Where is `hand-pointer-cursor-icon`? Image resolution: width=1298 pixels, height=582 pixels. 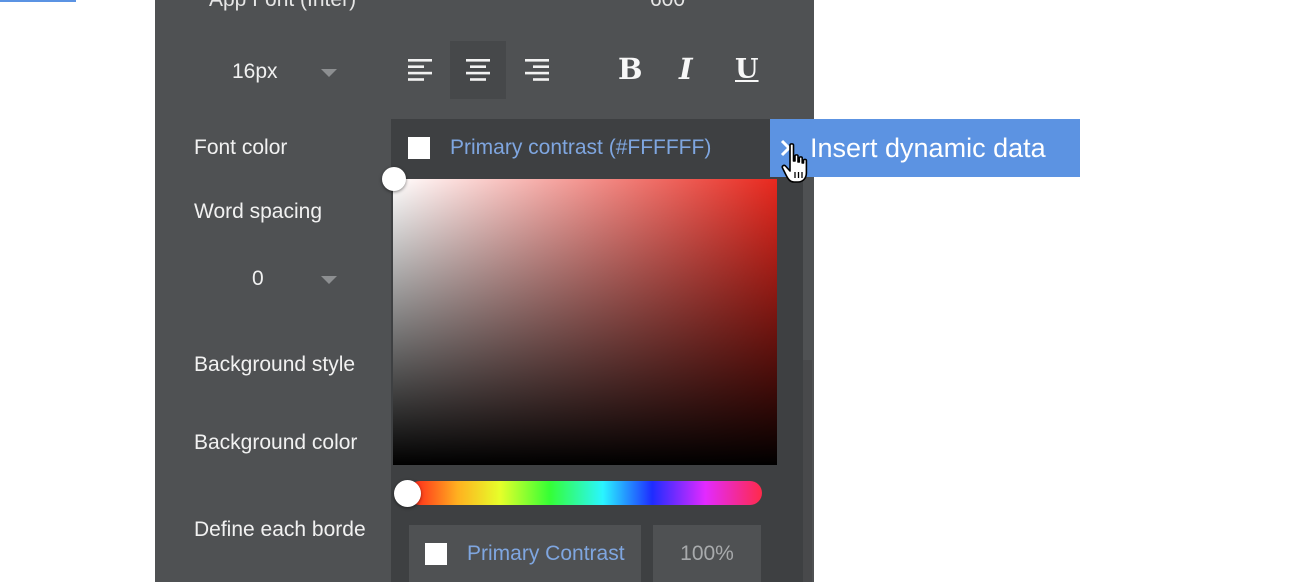 hand-pointer-cursor-icon is located at coordinates (794, 163).